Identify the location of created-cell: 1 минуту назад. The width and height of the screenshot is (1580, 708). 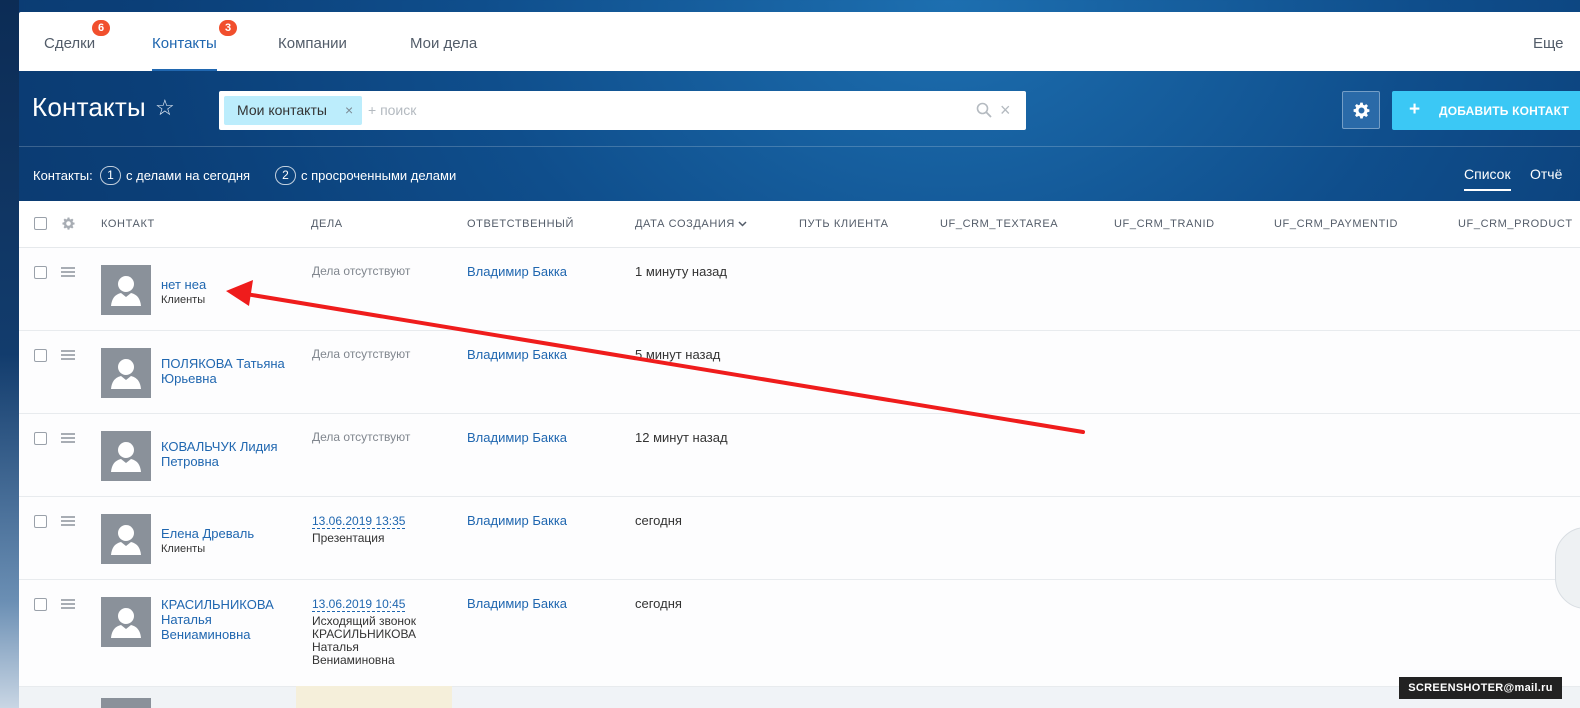
(681, 271).